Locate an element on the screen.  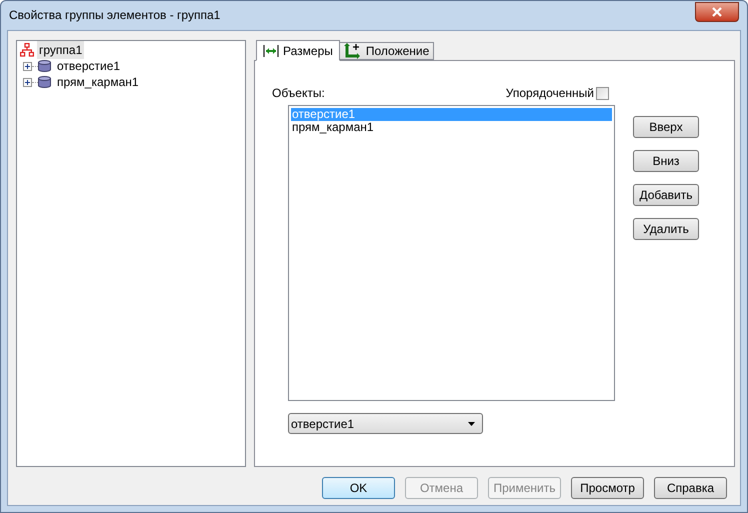
ordered-checkbox is located at coordinates (602, 93).